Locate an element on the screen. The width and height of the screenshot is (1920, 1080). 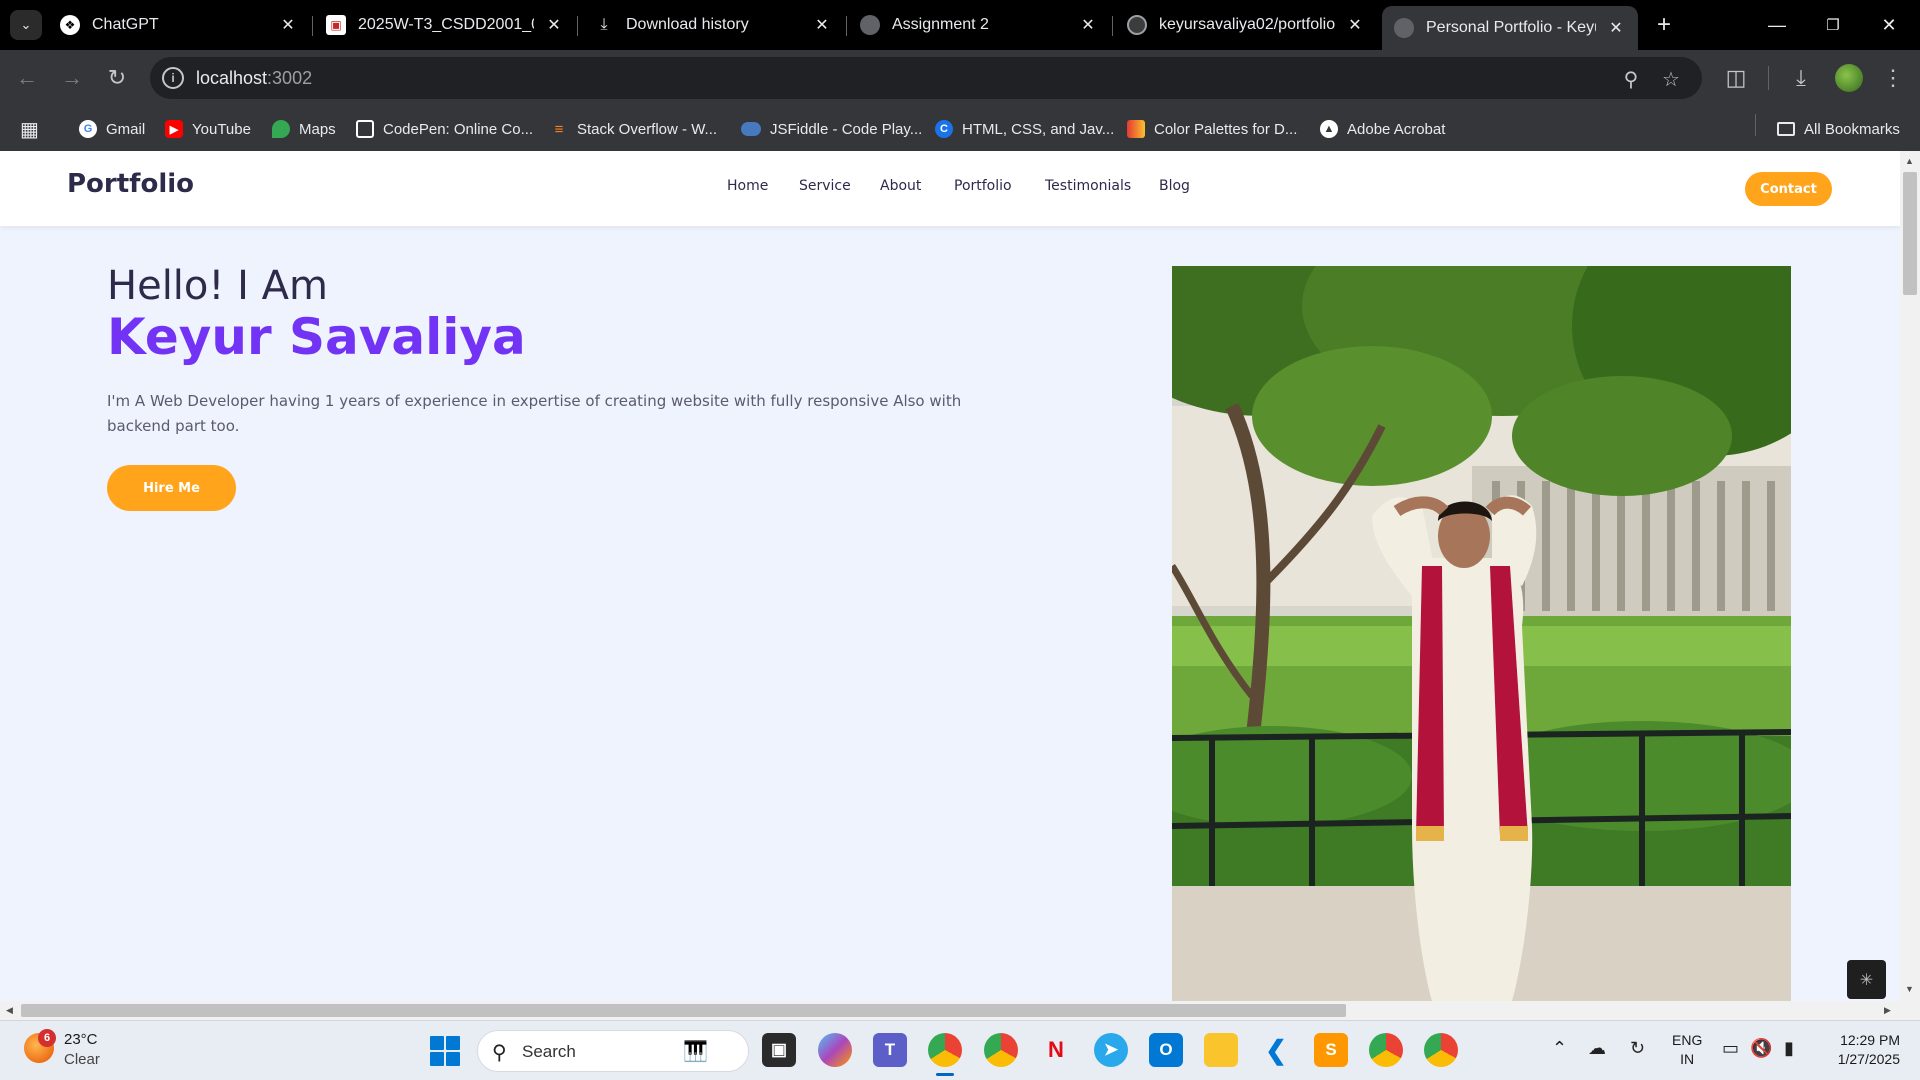
display-icon: ▭ is located at coordinates (1730, 1048).